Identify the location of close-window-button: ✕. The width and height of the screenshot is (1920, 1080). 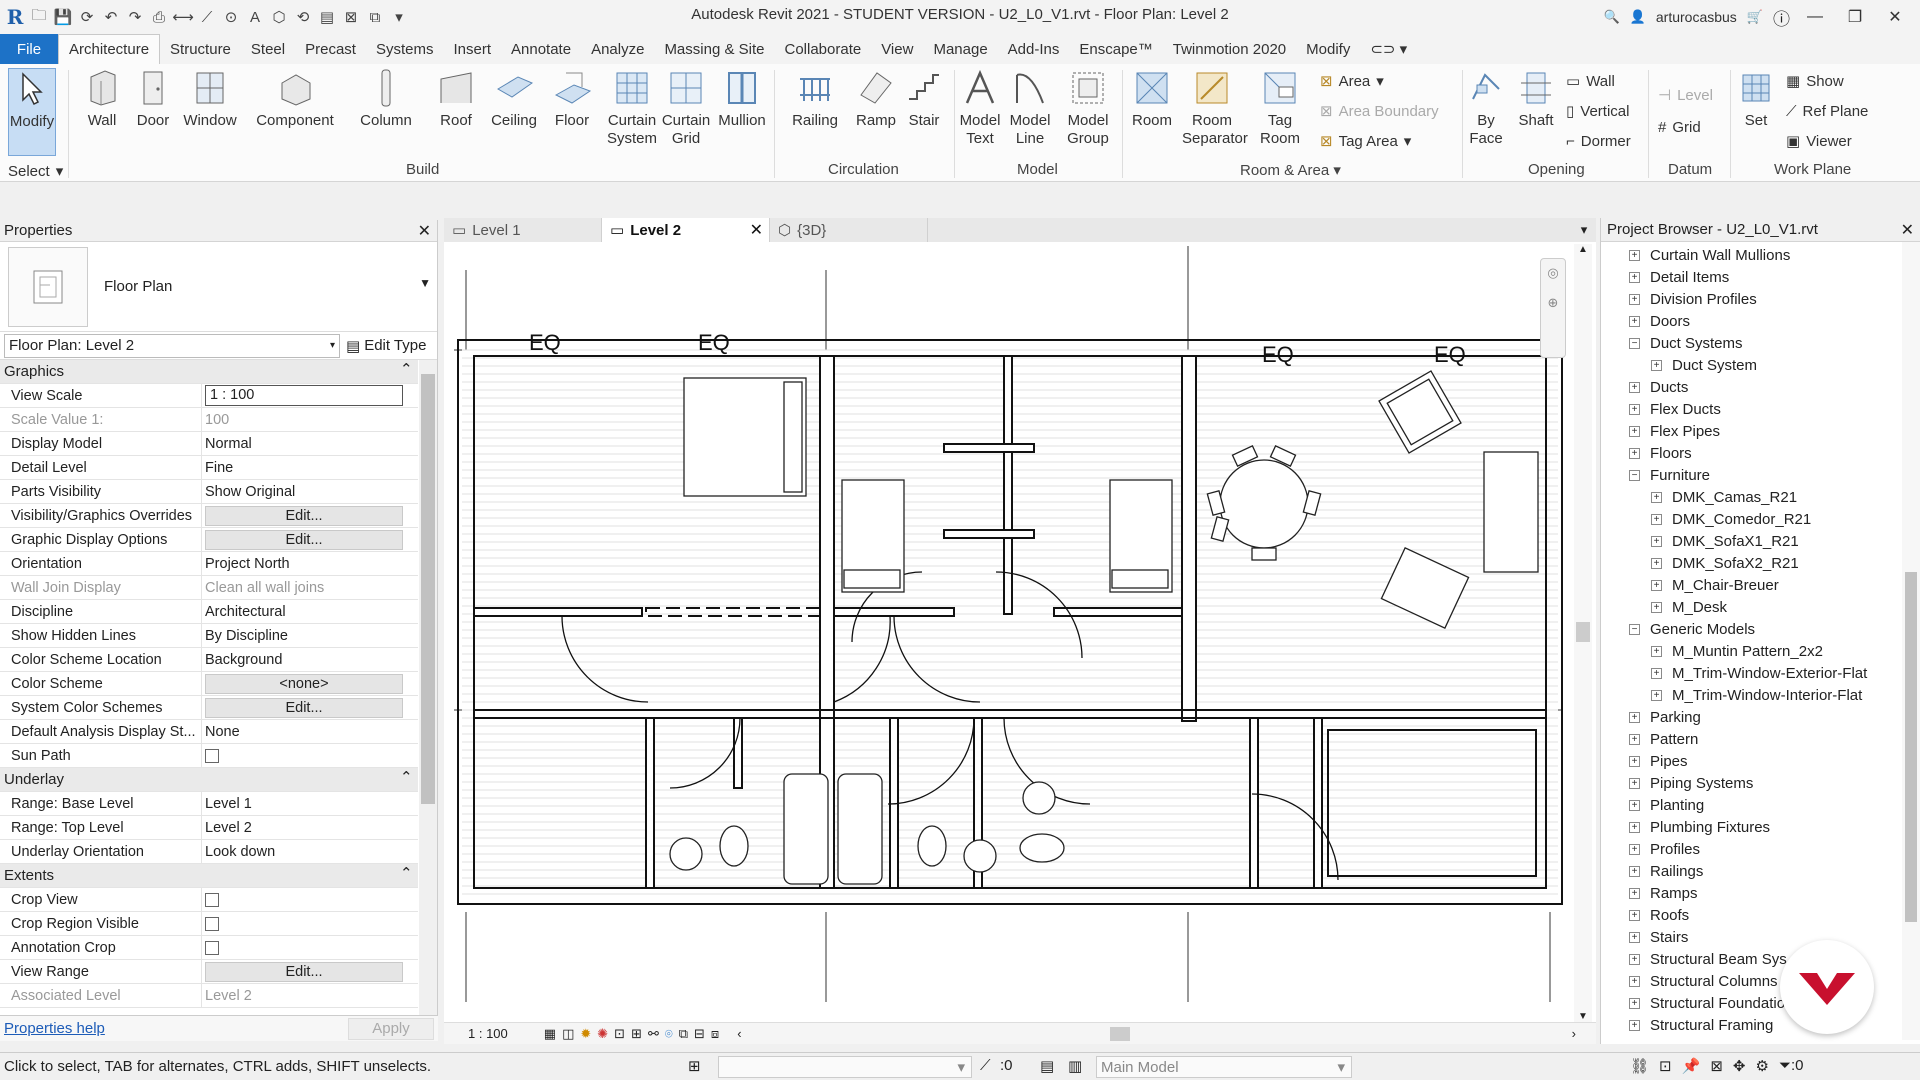
(1895, 17).